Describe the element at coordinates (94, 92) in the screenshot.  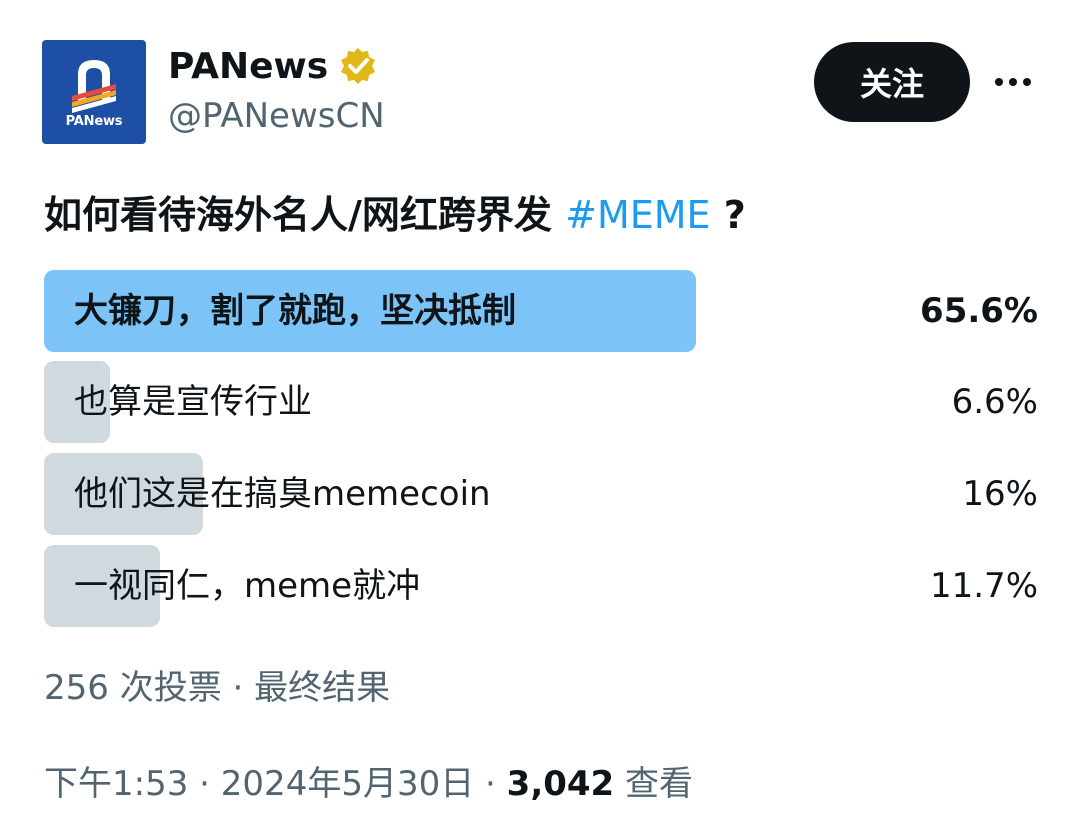
I see `avatar: PANews` at that location.